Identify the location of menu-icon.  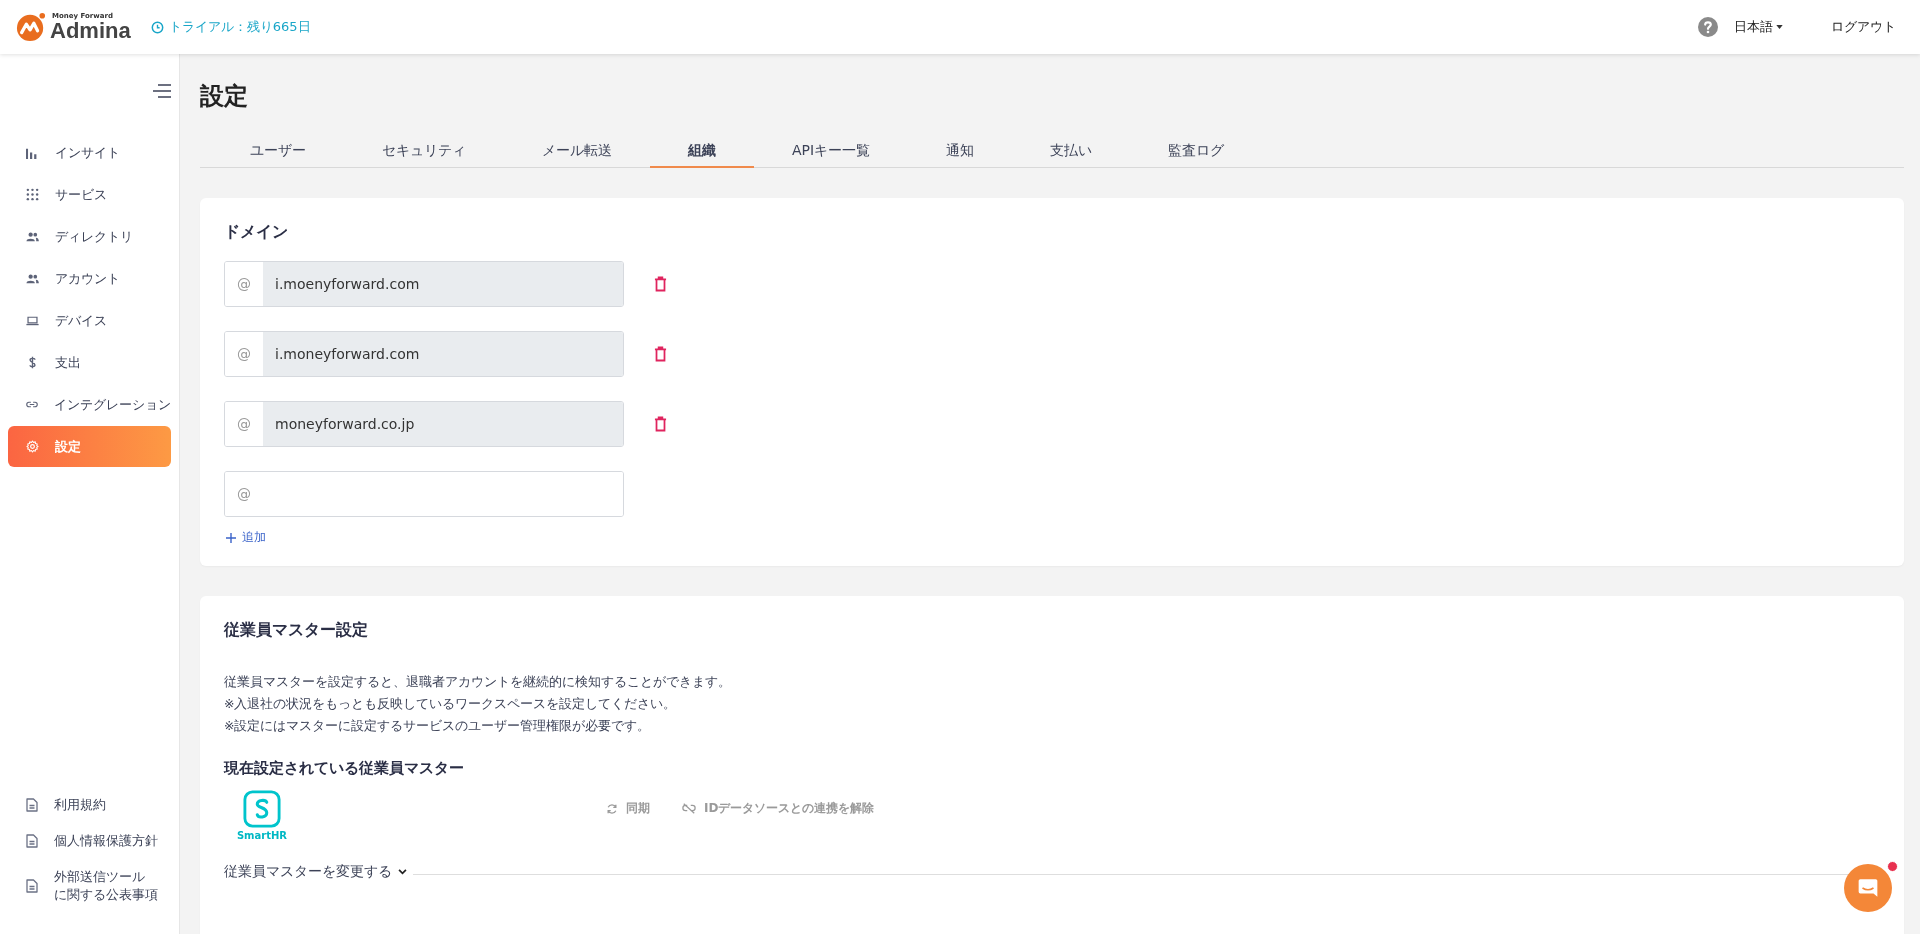
(162, 91).